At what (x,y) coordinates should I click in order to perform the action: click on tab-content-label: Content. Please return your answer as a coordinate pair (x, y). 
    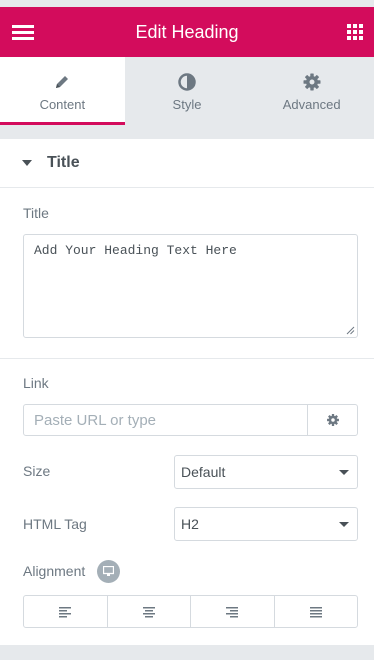
    Looking at the image, I should click on (62, 104).